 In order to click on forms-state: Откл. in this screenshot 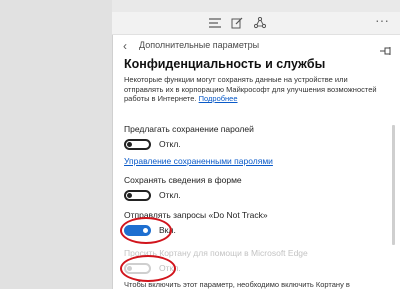, I will do `click(170, 195)`.